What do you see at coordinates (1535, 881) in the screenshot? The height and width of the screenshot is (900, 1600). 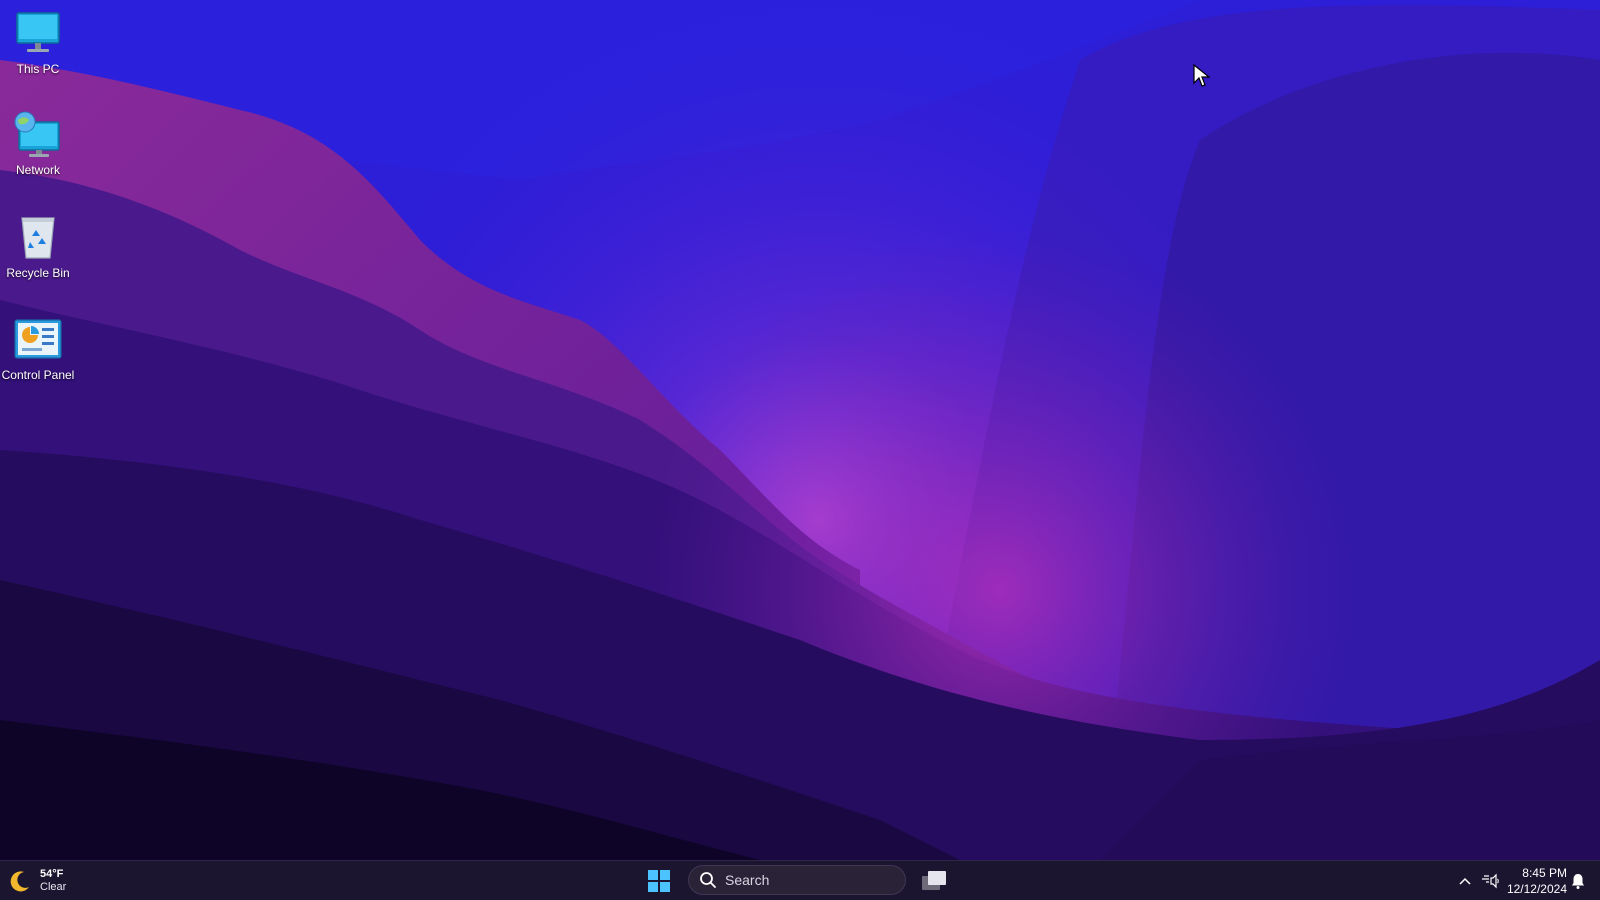 I see `system-clock: 8:45 PM 12/12/2024` at bounding box center [1535, 881].